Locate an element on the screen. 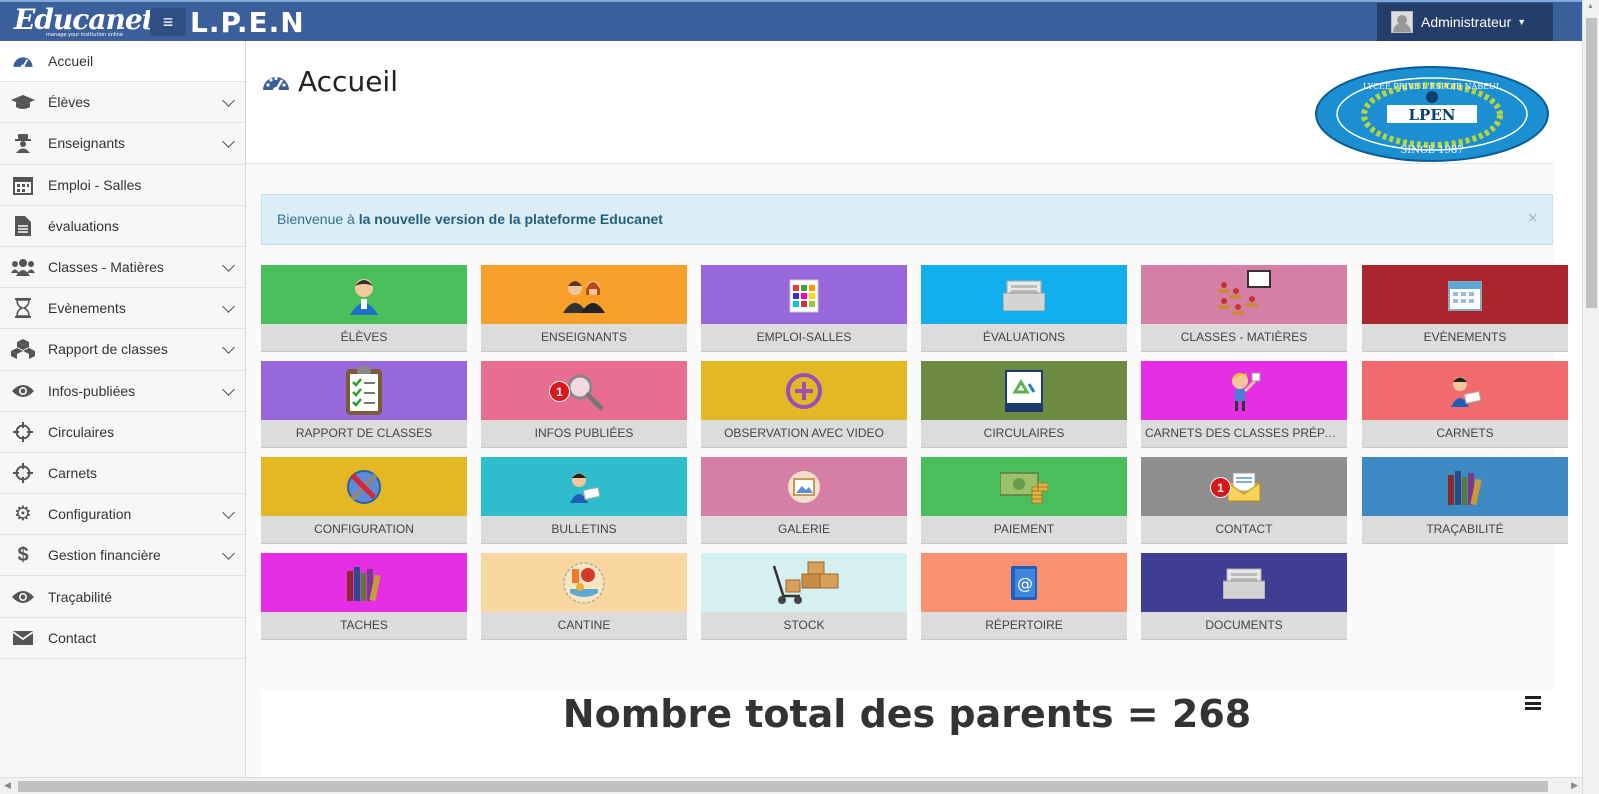  tile-evaluations: ÉVALUATIONS is located at coordinates (1024, 308).